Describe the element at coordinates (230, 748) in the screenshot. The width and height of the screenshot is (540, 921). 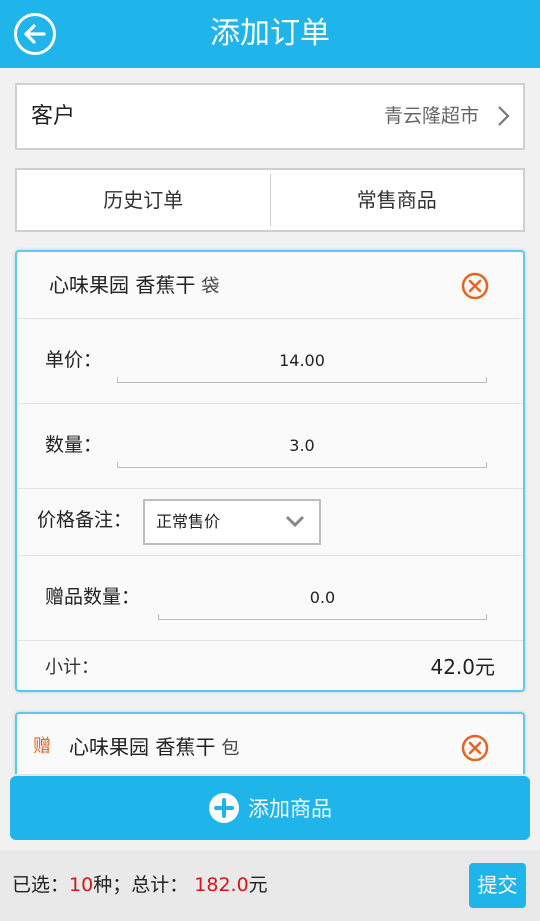
I see `gift-product-unit: 包` at that location.